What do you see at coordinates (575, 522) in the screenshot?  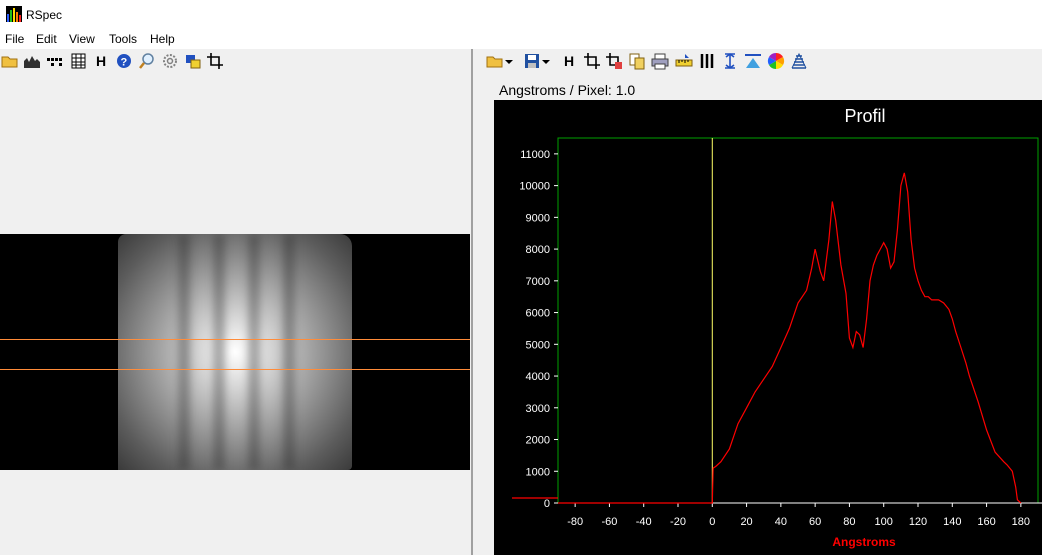 I see `x-tick-label: -80` at bounding box center [575, 522].